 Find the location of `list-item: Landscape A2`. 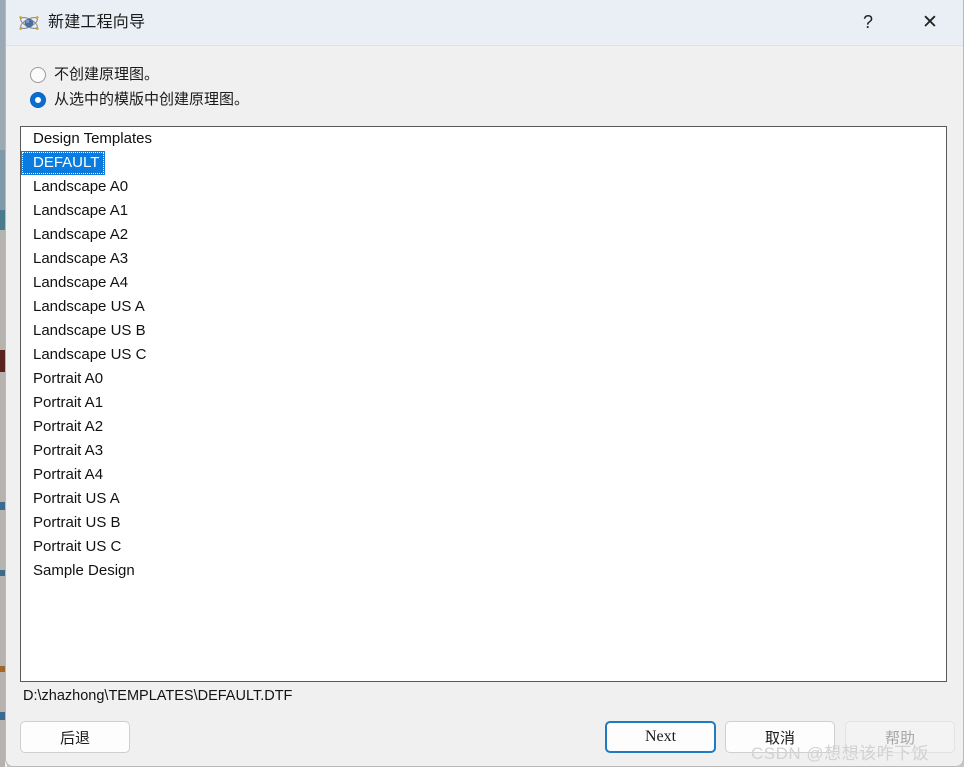

list-item: Landscape A2 is located at coordinates (483, 235).